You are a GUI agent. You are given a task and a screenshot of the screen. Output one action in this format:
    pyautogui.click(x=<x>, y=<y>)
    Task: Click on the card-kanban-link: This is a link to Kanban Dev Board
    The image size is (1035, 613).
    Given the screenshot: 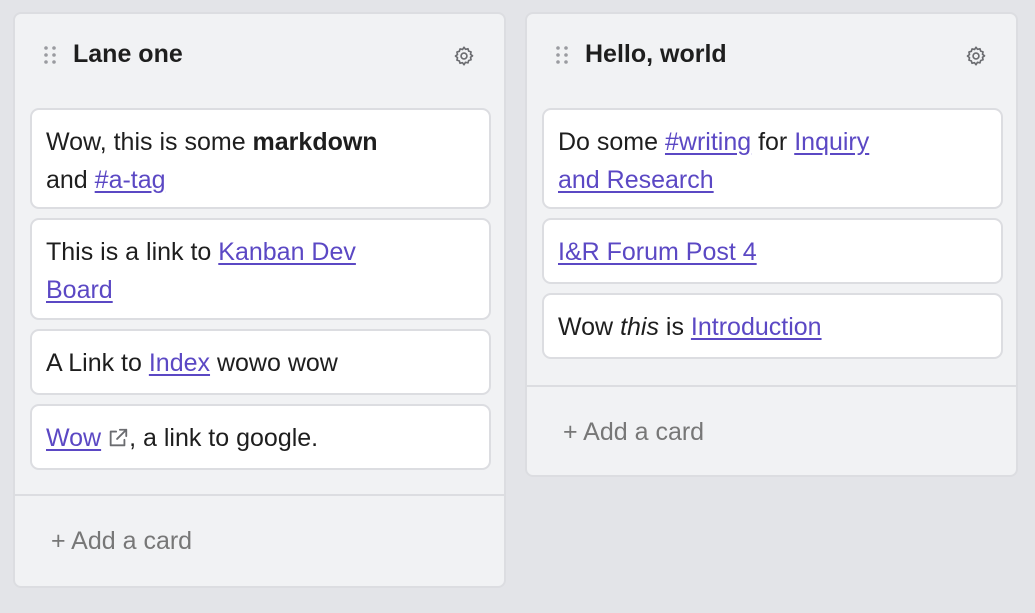 What is the action you would take?
    pyautogui.click(x=260, y=269)
    